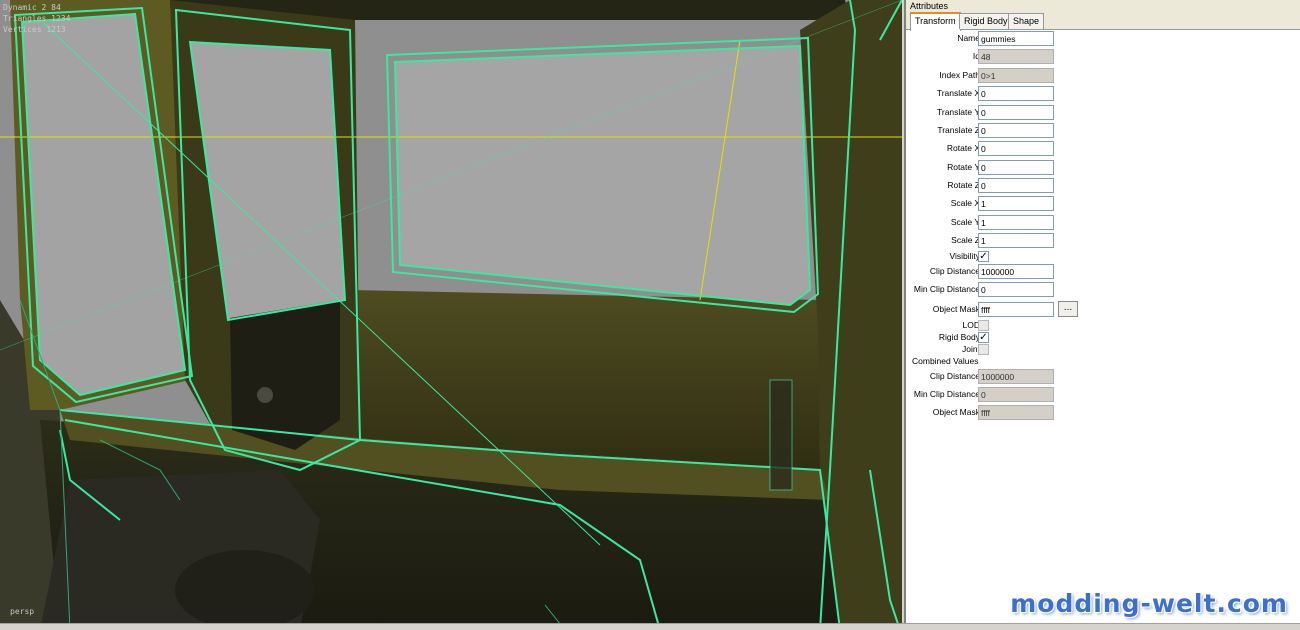  What do you see at coordinates (1103, 272) in the screenshot?
I see `field-clip-distance: Clip Distance 1000000` at bounding box center [1103, 272].